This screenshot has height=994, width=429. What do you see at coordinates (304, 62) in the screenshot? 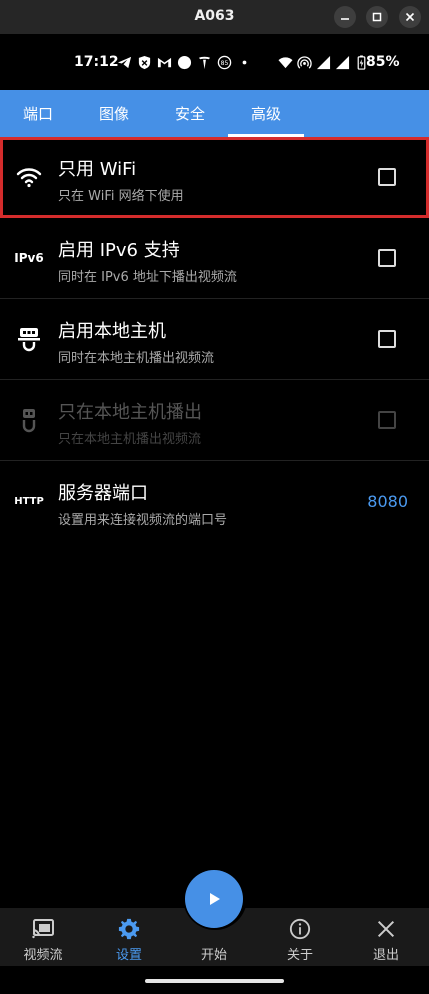
I see `hotspot-icon` at bounding box center [304, 62].